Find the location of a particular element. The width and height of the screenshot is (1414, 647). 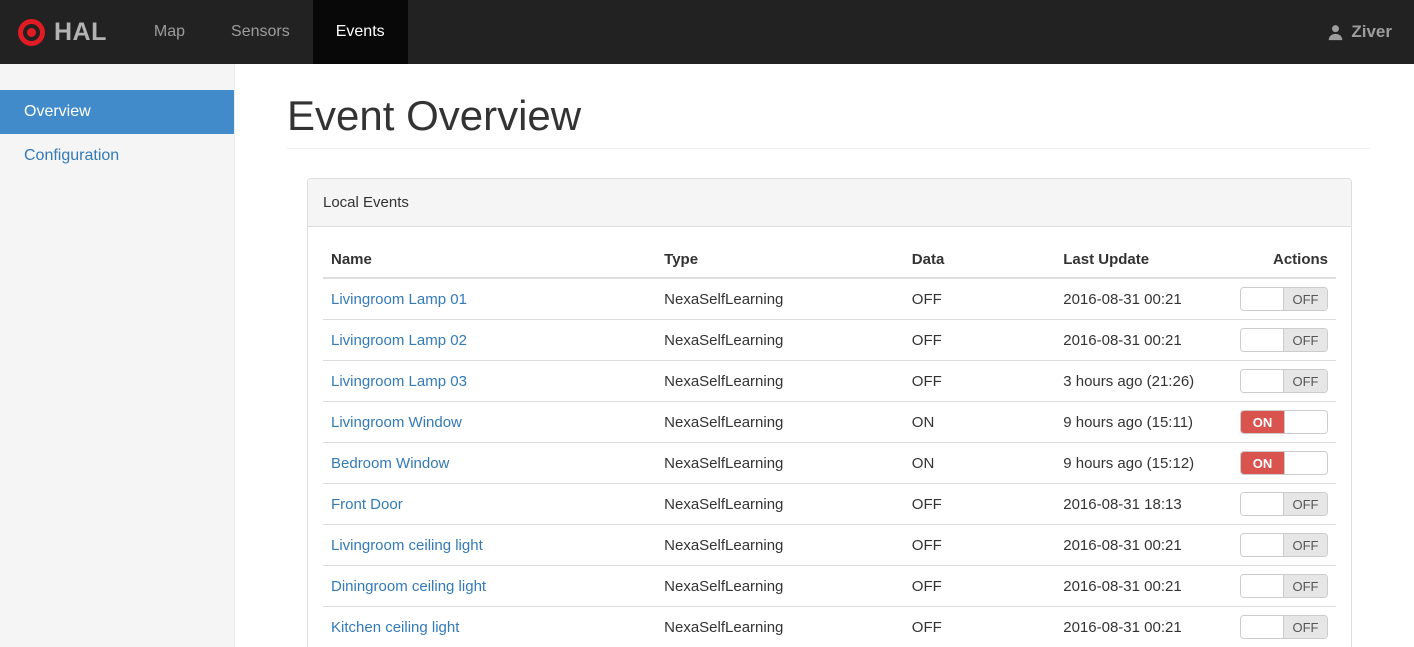

column-header-name: Name is located at coordinates (490, 261).